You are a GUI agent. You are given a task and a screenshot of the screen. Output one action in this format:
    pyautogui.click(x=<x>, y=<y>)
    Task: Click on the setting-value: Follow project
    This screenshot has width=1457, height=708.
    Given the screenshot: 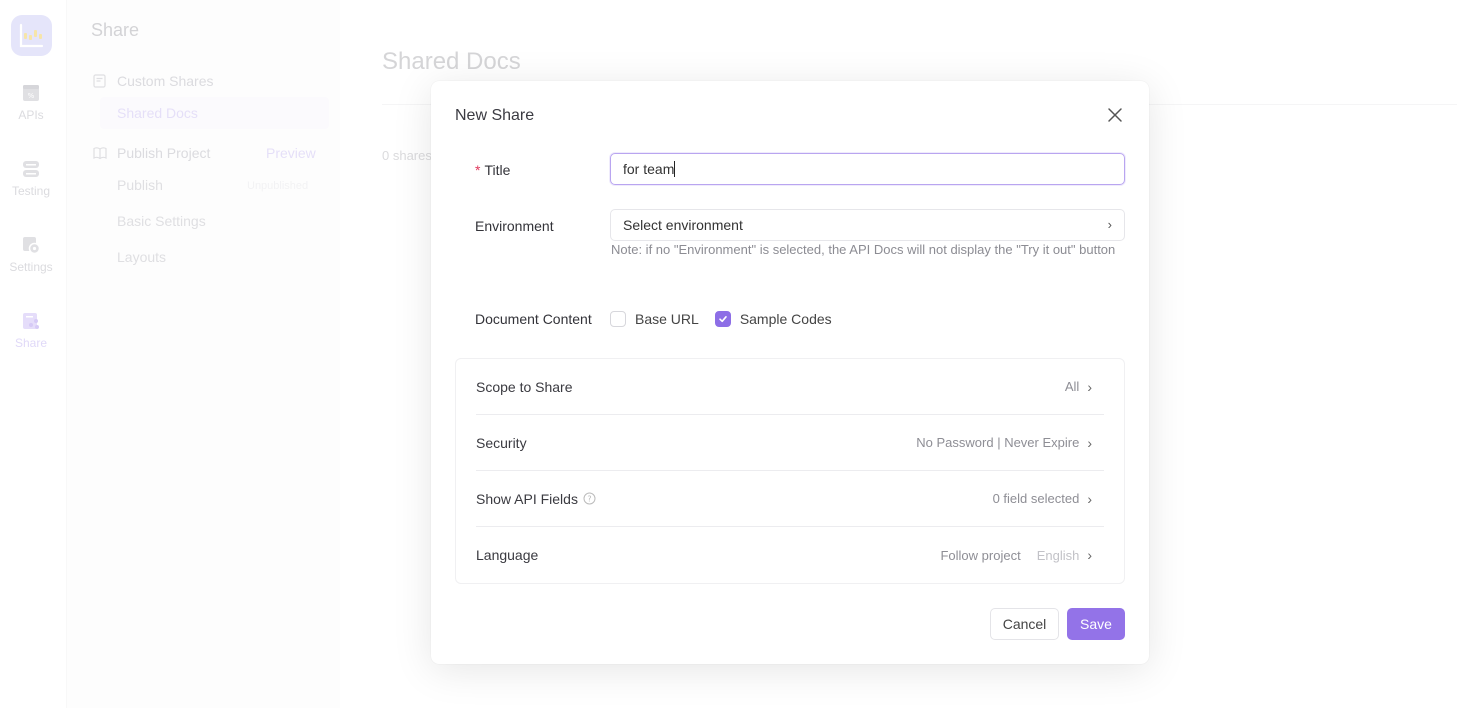 What is the action you would take?
    pyautogui.click(x=980, y=555)
    